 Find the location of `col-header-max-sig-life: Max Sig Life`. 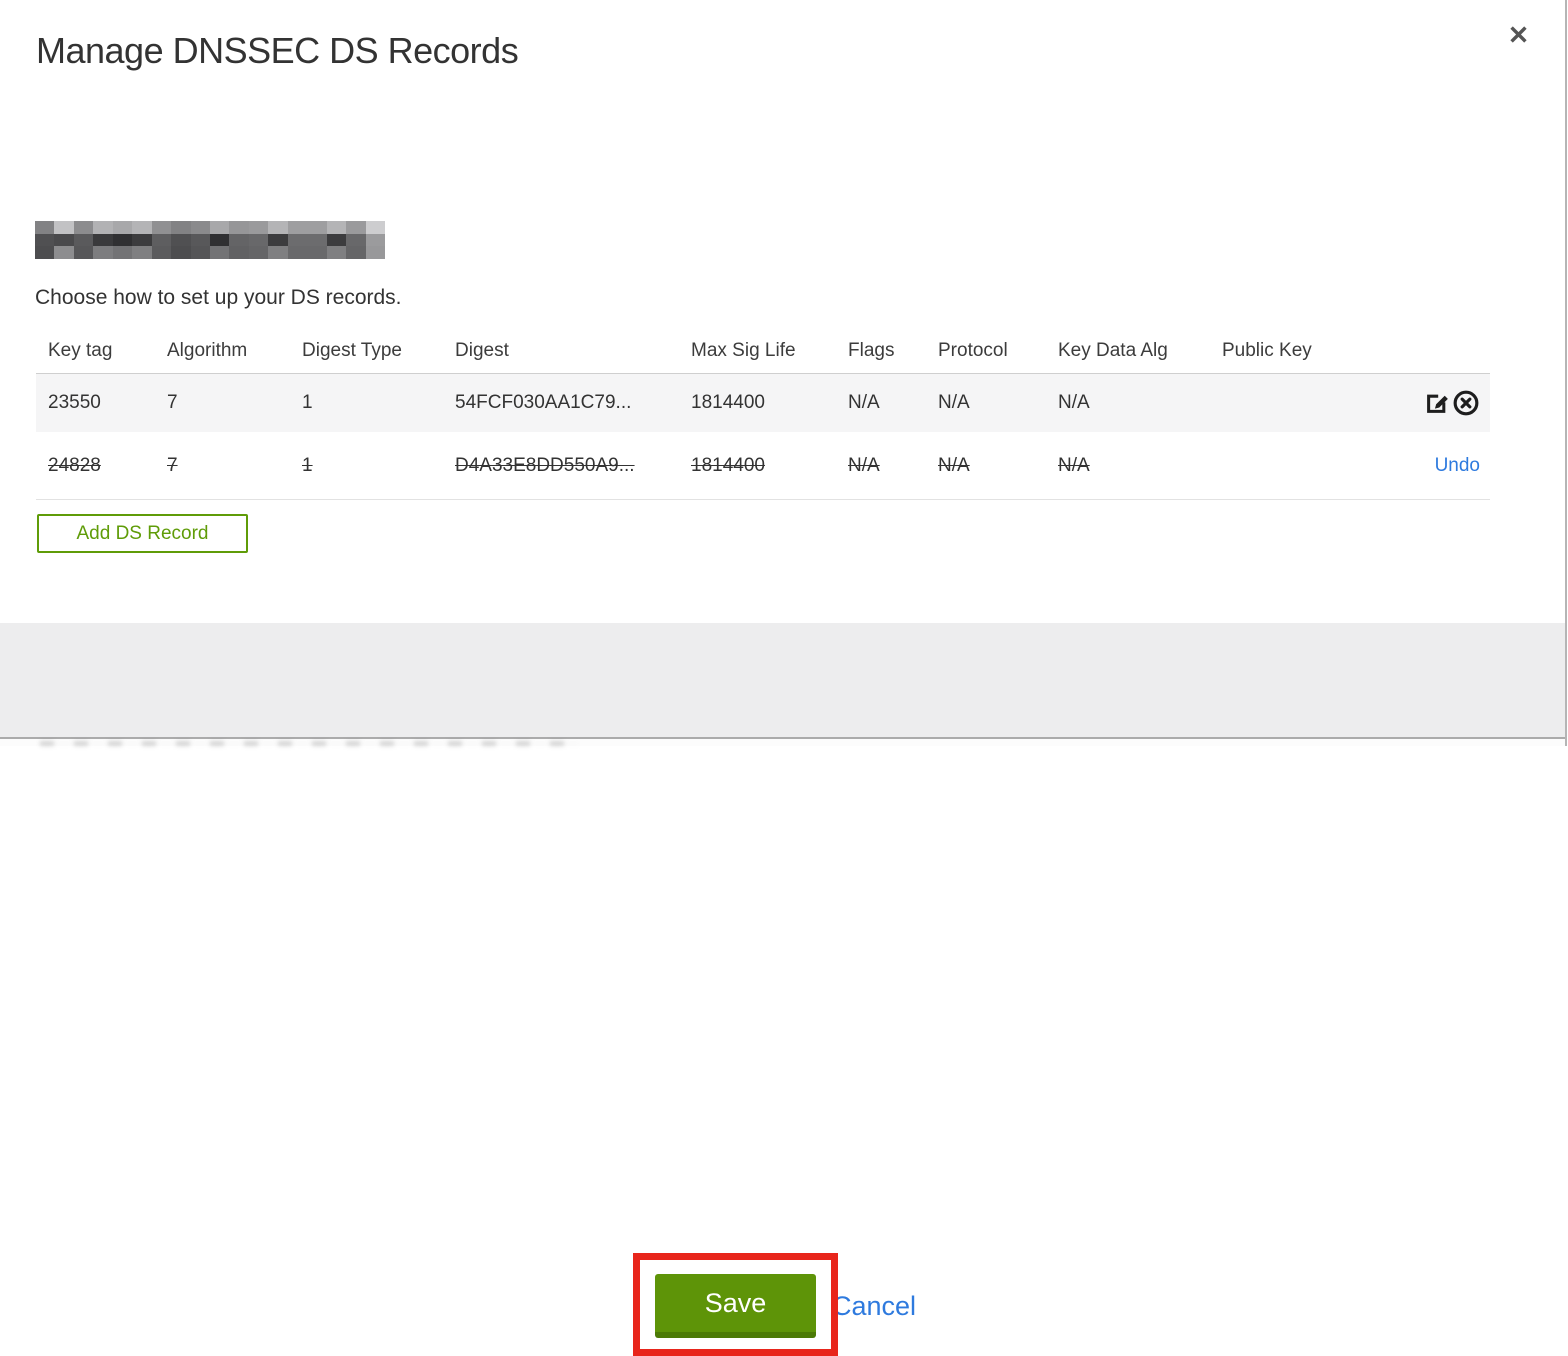

col-header-max-sig-life: Max Sig Life is located at coordinates (743, 350).